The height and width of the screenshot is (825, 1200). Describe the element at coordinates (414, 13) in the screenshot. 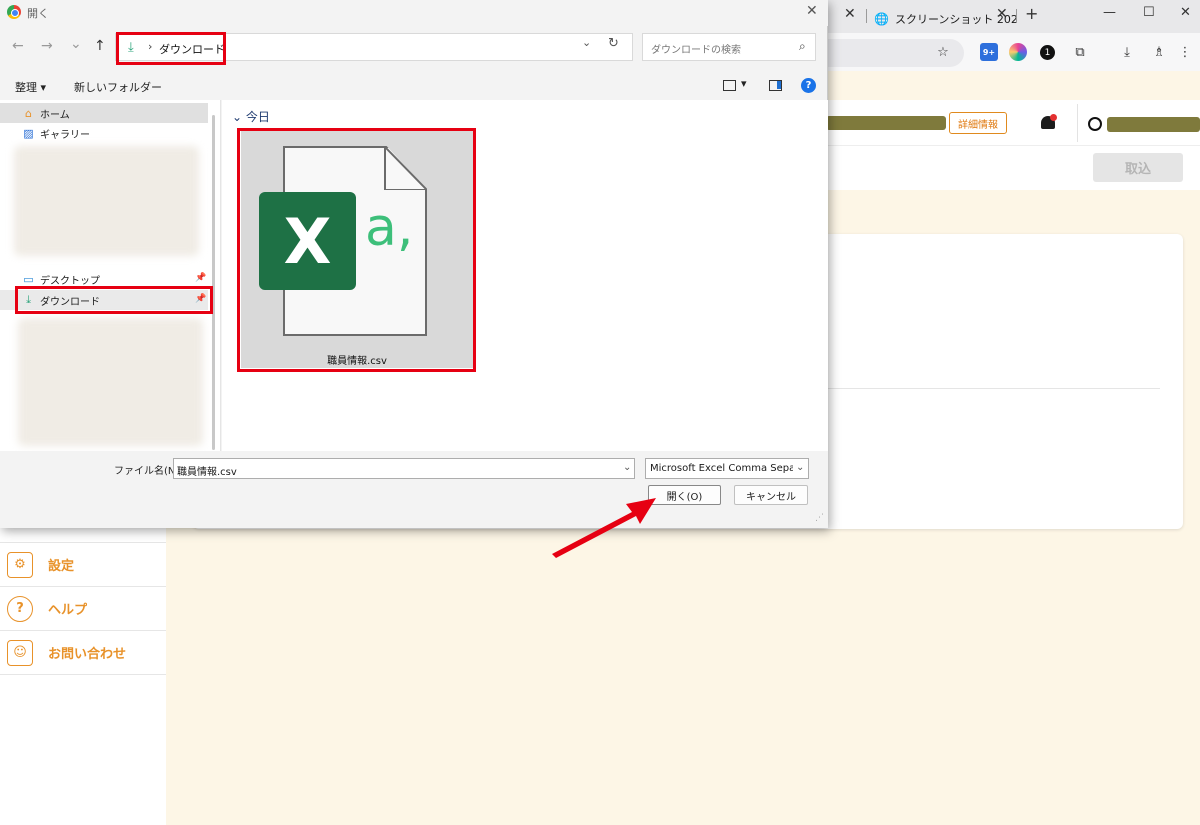

I see `dialog-title-bar: 開く ✕` at that location.